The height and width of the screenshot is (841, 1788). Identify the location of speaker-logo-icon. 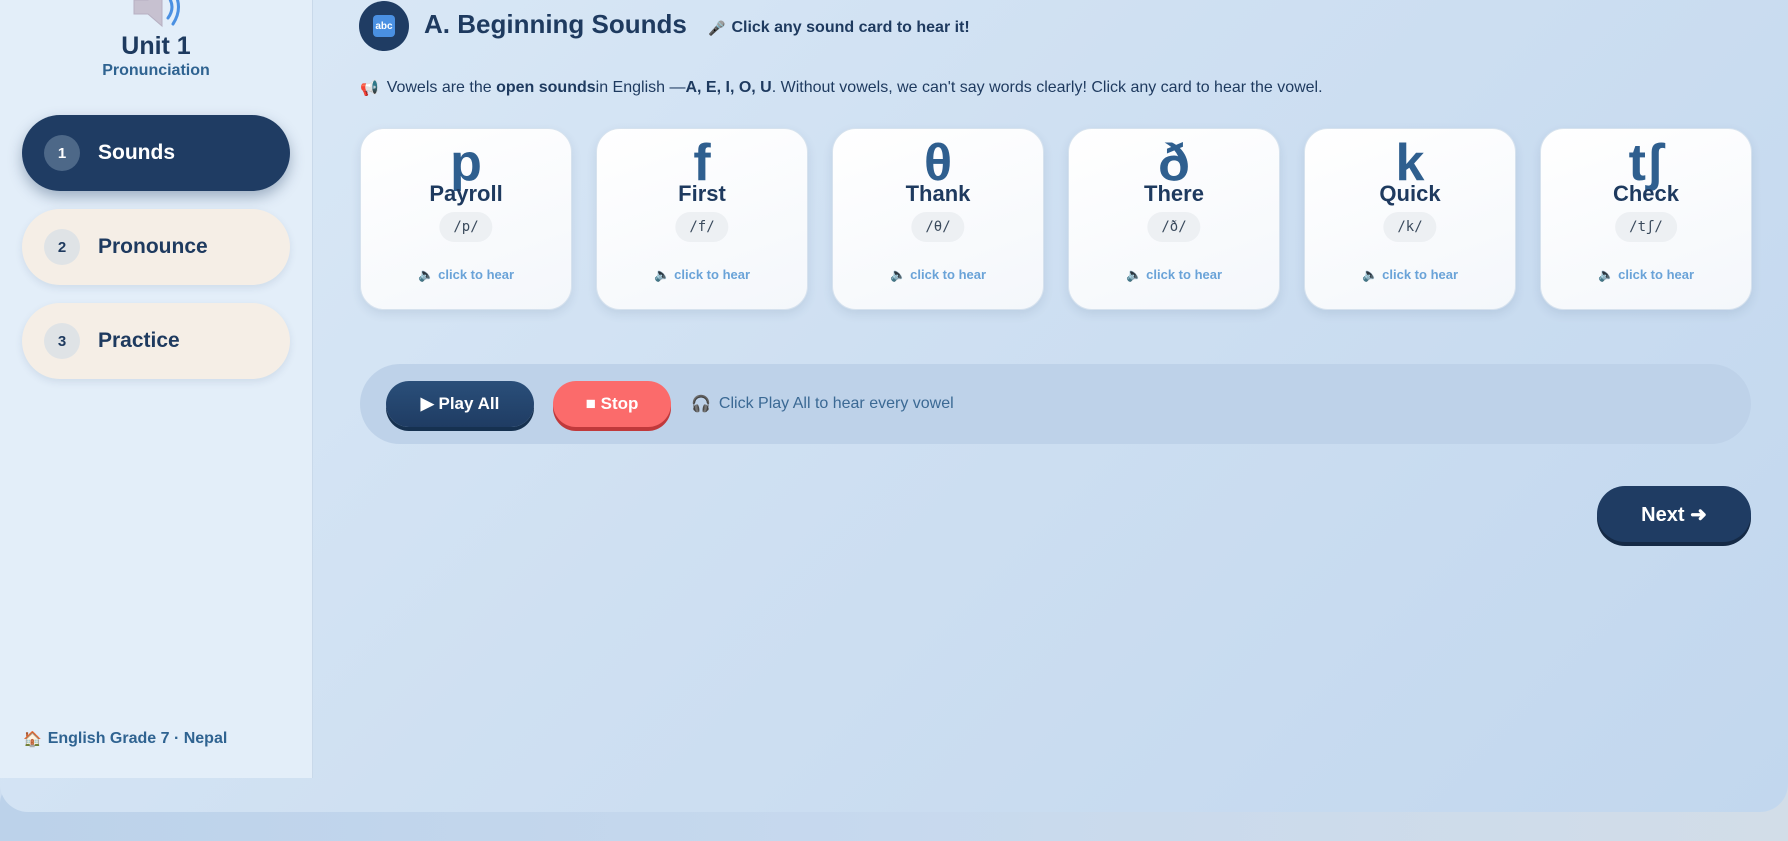
(156, 14).